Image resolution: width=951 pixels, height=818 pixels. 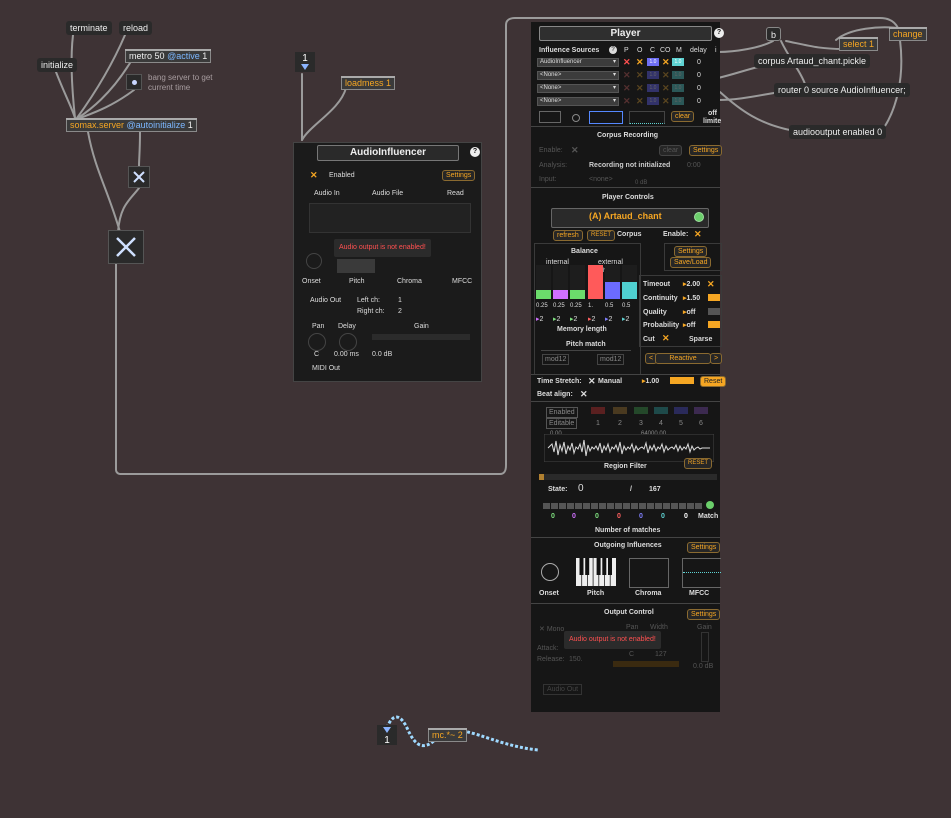 What do you see at coordinates (671, 150) in the screenshot?
I see `rec-clear-button: clear` at bounding box center [671, 150].